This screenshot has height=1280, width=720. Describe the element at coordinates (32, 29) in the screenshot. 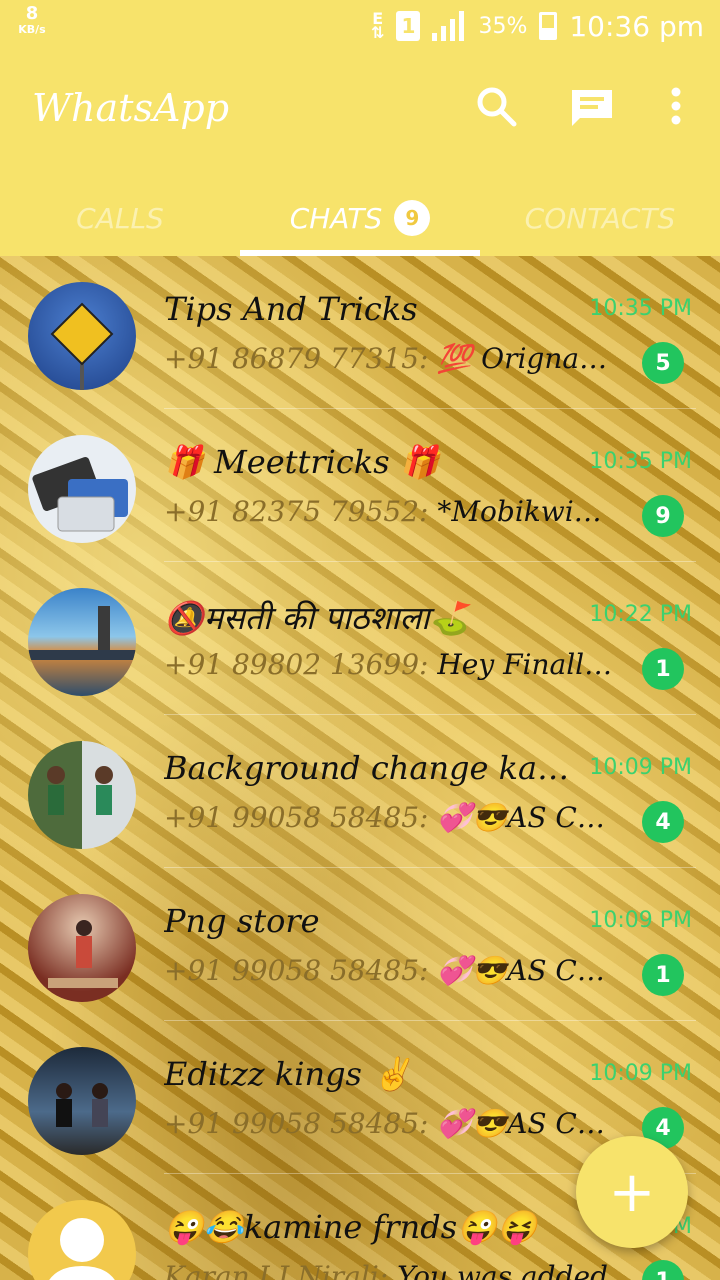

I see `network-speed-unit: KB/s` at that location.